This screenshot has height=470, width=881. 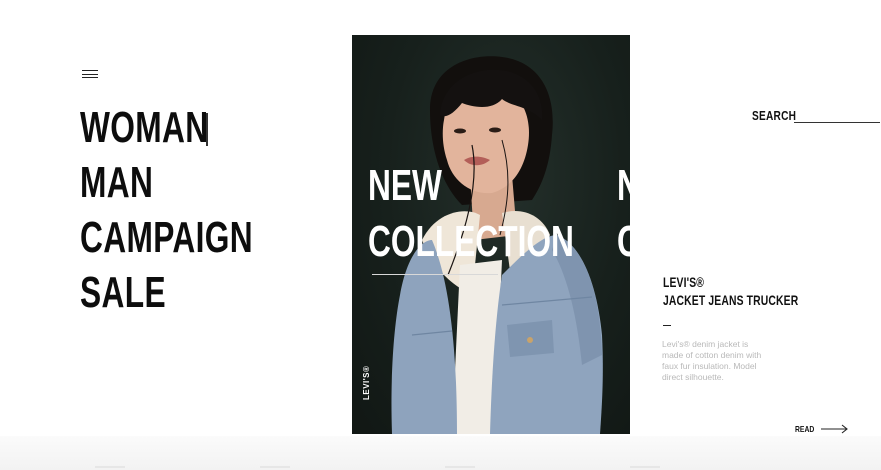 I want to click on read-label: READ, so click(x=807, y=429).